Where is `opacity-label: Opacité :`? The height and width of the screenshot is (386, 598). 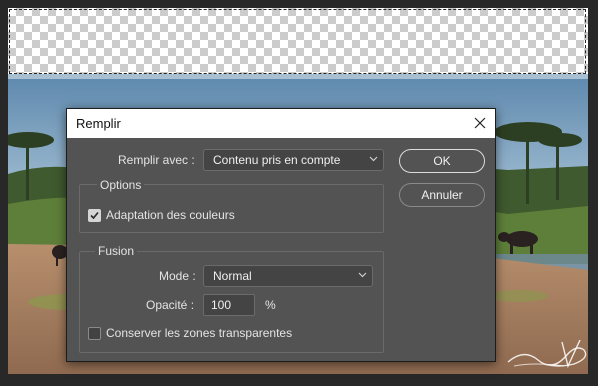 opacity-label: Opacité : is located at coordinates (170, 305).